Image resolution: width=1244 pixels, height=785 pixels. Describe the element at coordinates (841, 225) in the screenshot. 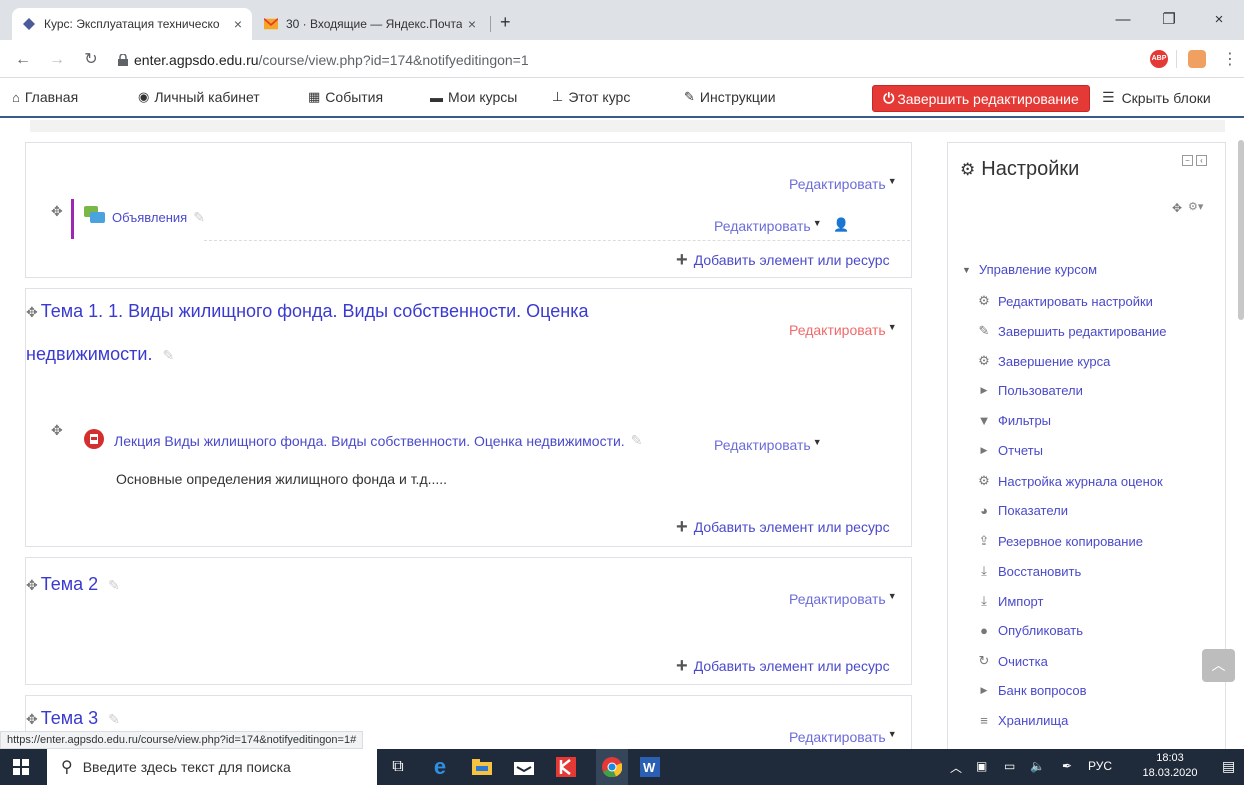

I see `user-icon: 👤` at that location.